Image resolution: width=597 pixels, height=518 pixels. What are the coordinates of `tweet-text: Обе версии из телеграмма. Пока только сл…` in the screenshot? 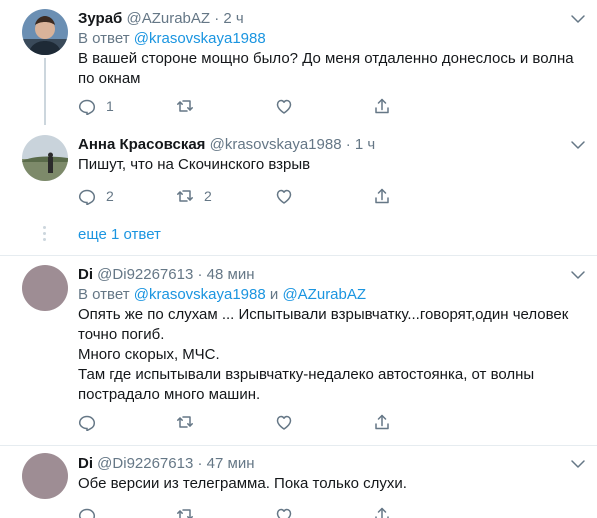 It's located at (242, 483).